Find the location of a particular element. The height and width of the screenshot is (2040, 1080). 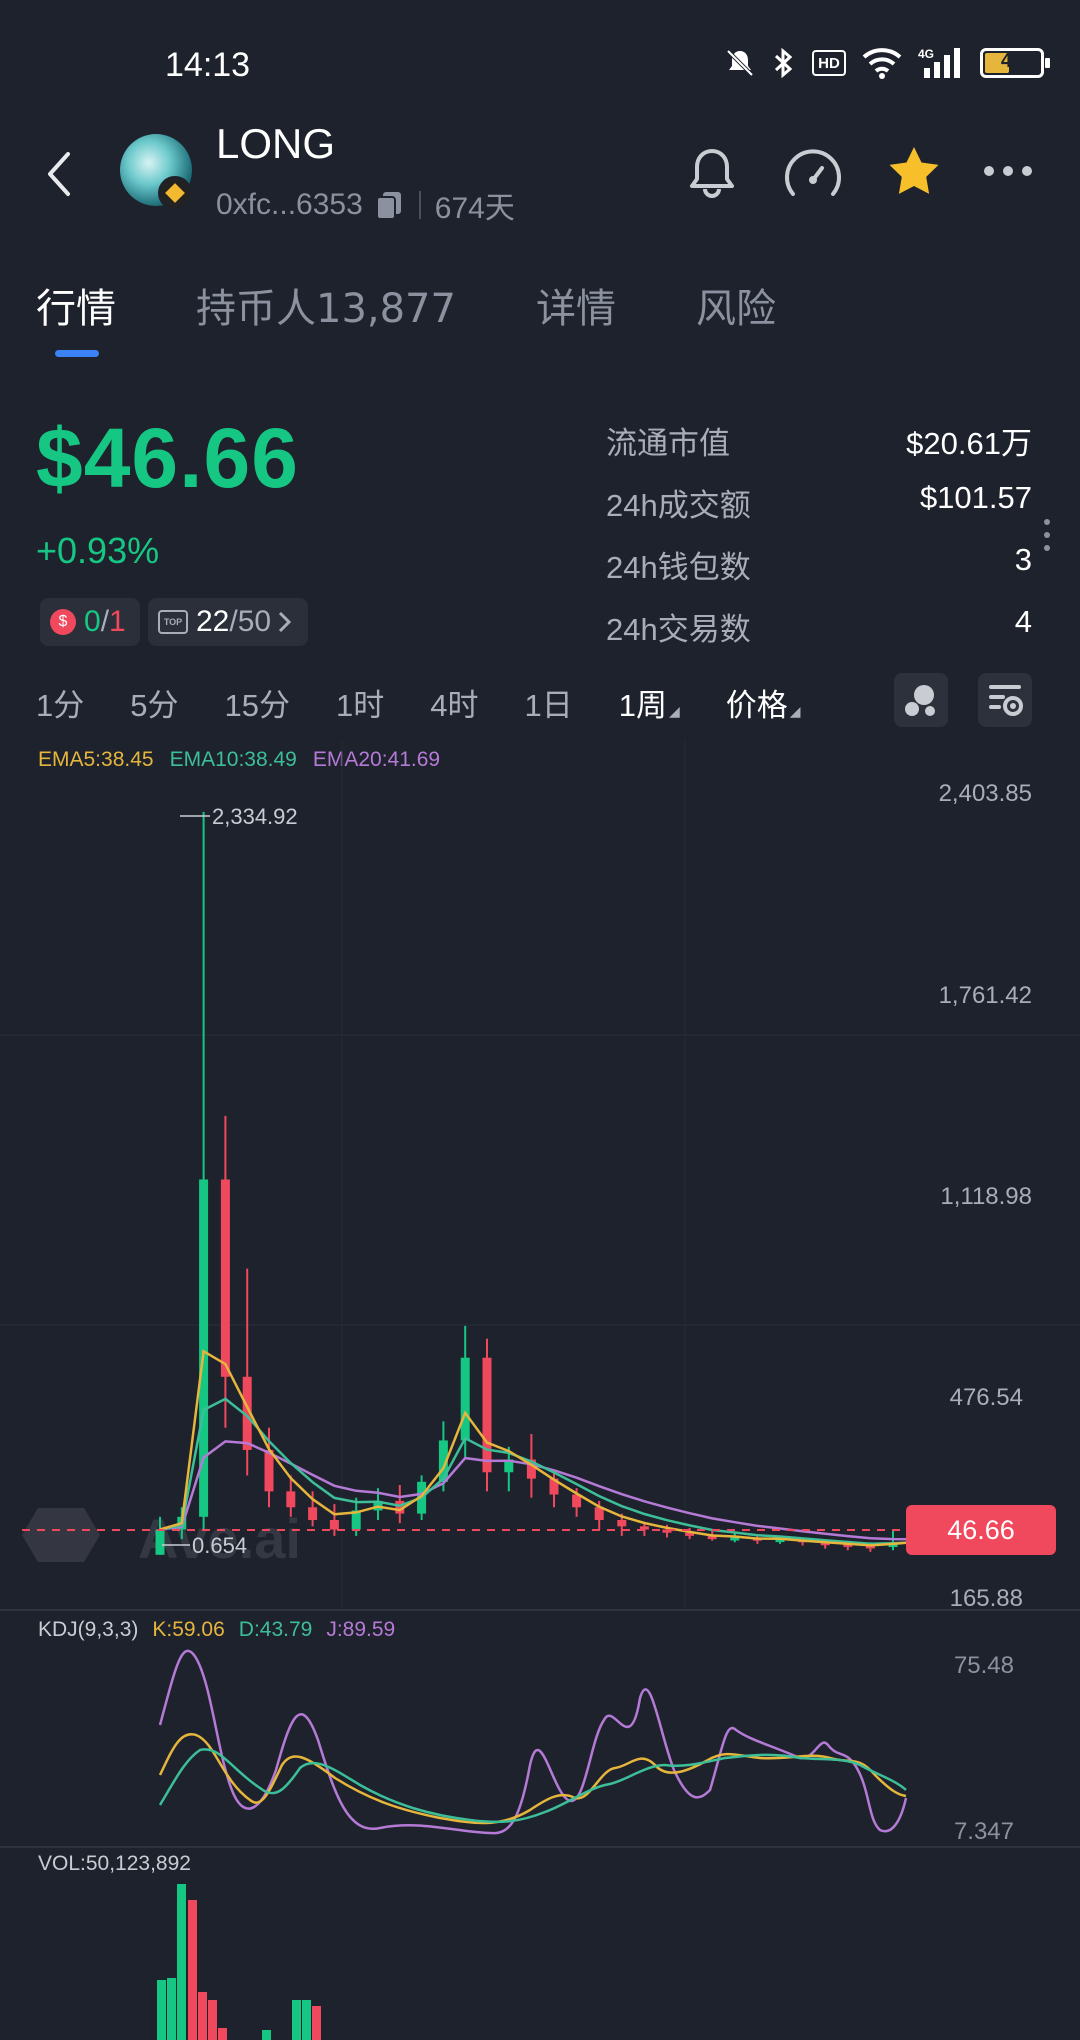

current-price: $46.66 is located at coordinates (167, 458).